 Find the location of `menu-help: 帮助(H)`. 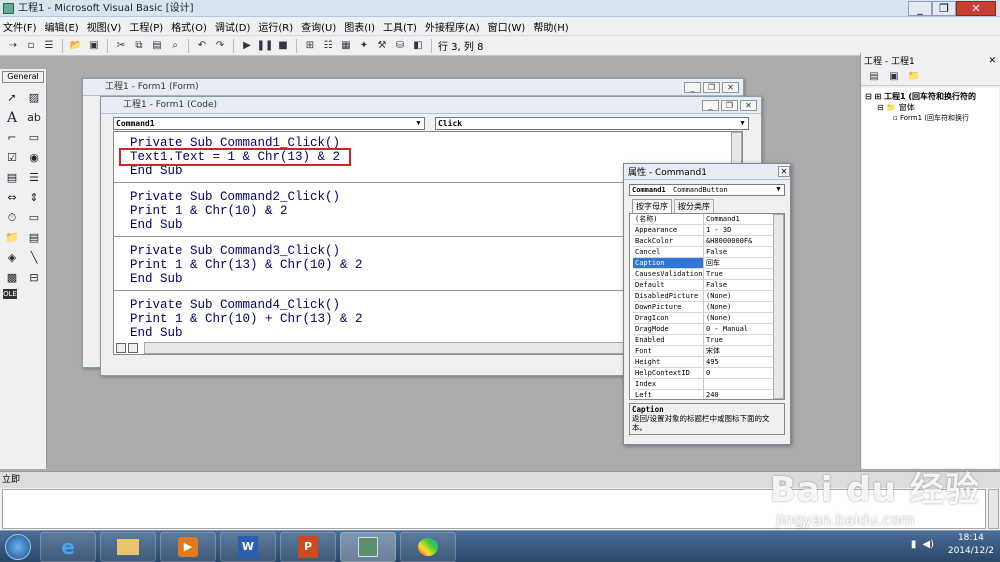

menu-help: 帮助(H) is located at coordinates (550, 26).